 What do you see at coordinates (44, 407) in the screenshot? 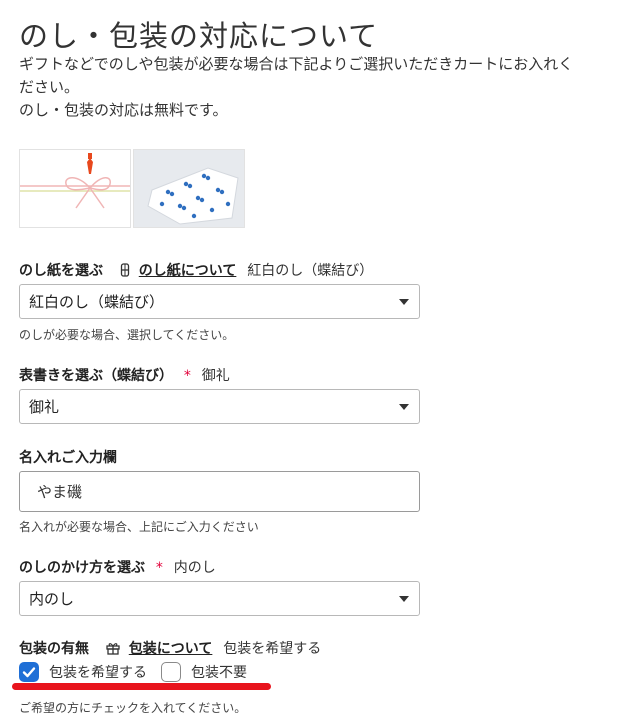
I see `omote-select-value: 御礼` at bounding box center [44, 407].